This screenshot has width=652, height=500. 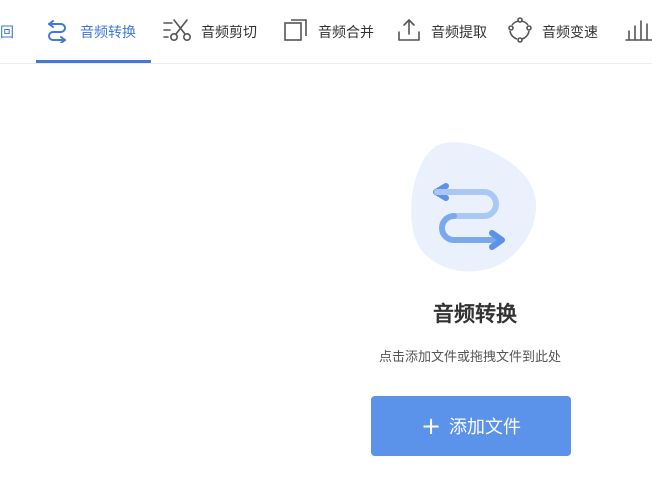 What do you see at coordinates (520, 31) in the screenshot?
I see `speed-circle-icon` at bounding box center [520, 31].